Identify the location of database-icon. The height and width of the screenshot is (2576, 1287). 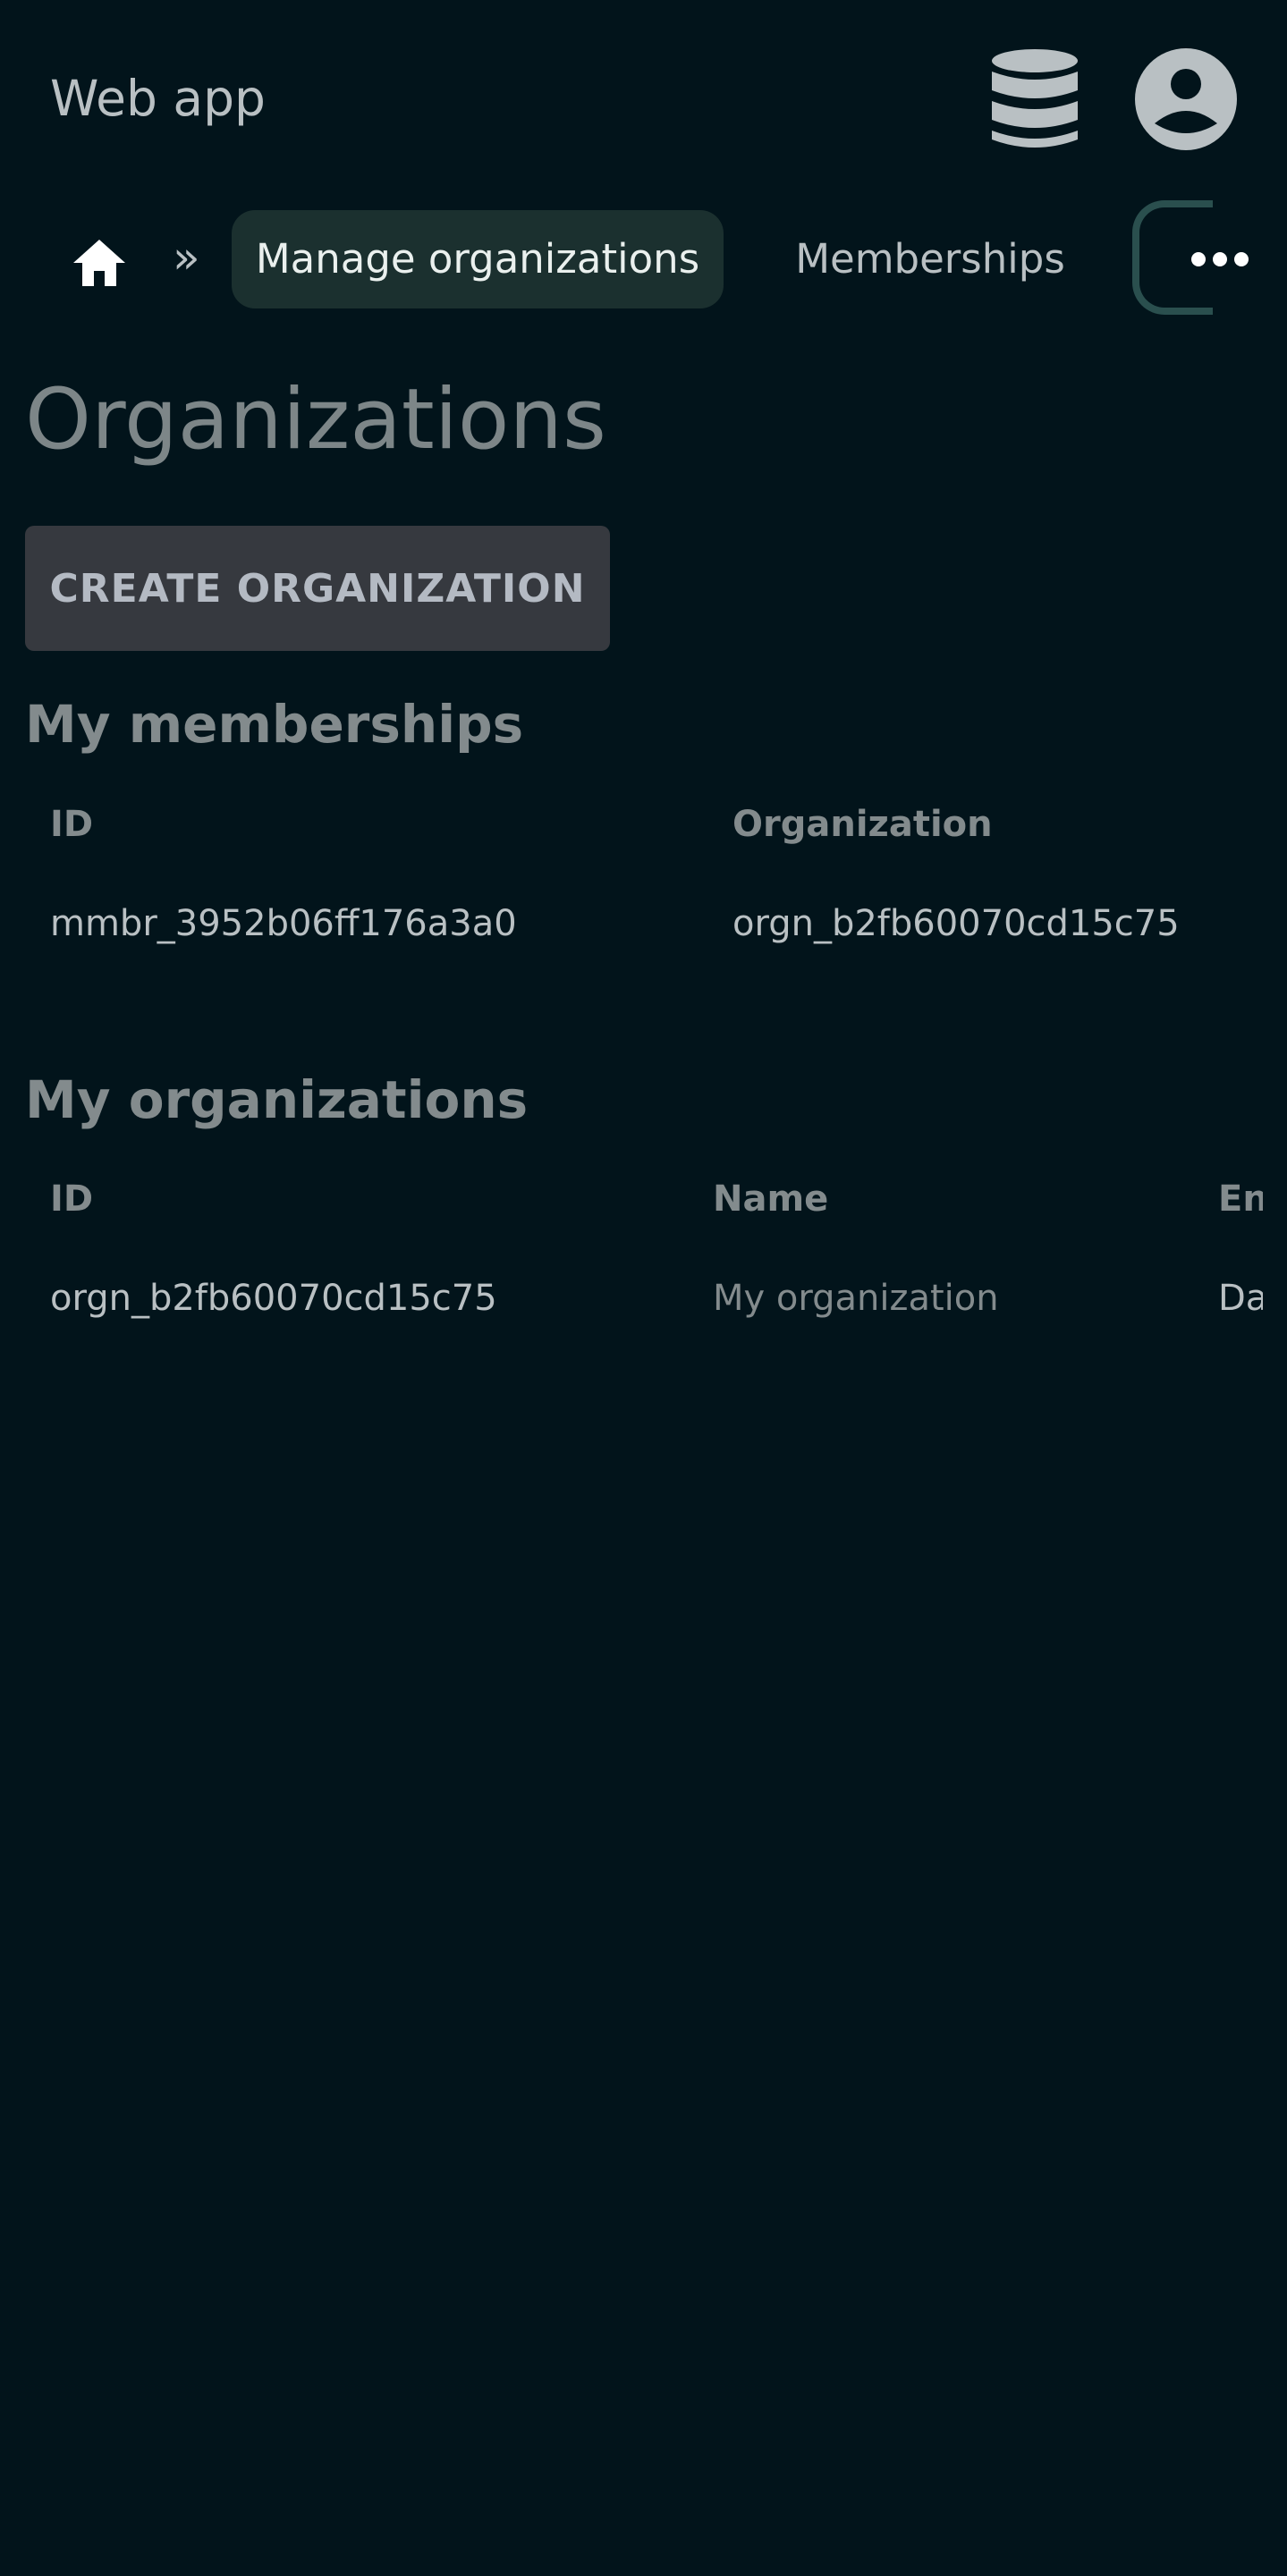
(1034, 99).